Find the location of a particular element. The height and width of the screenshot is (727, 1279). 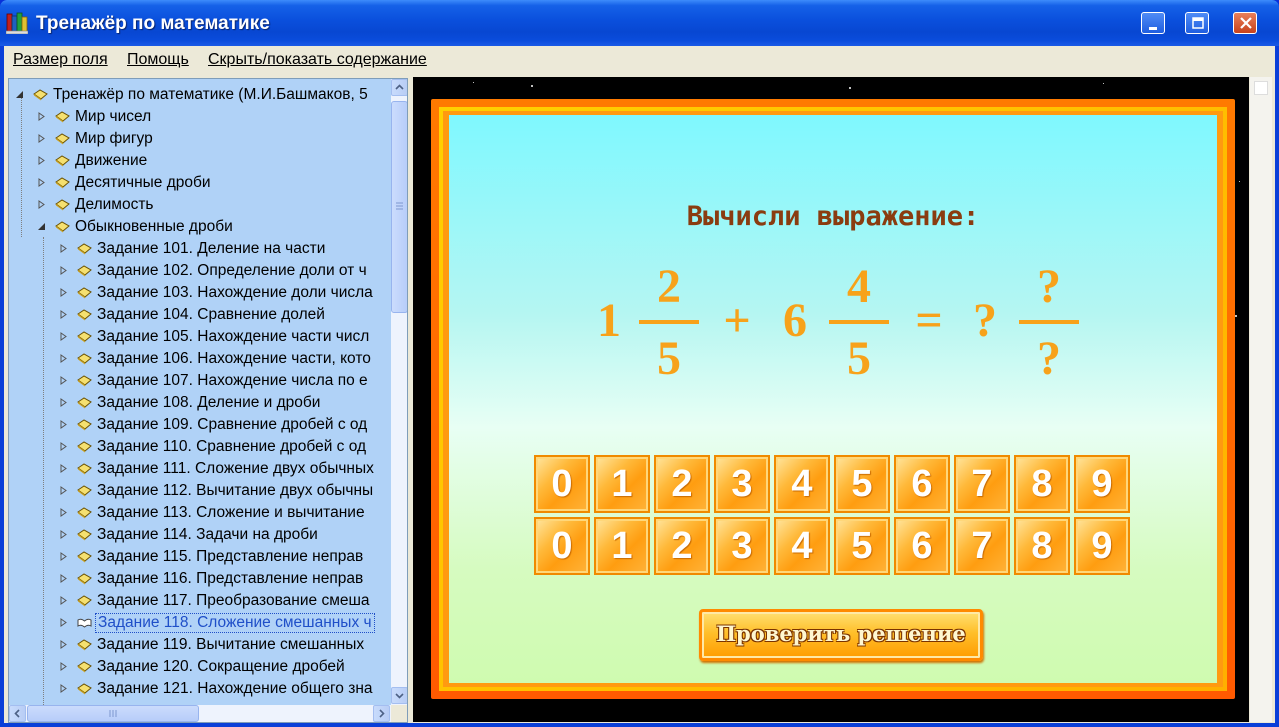

minimize-icon is located at coordinates (1153, 28).